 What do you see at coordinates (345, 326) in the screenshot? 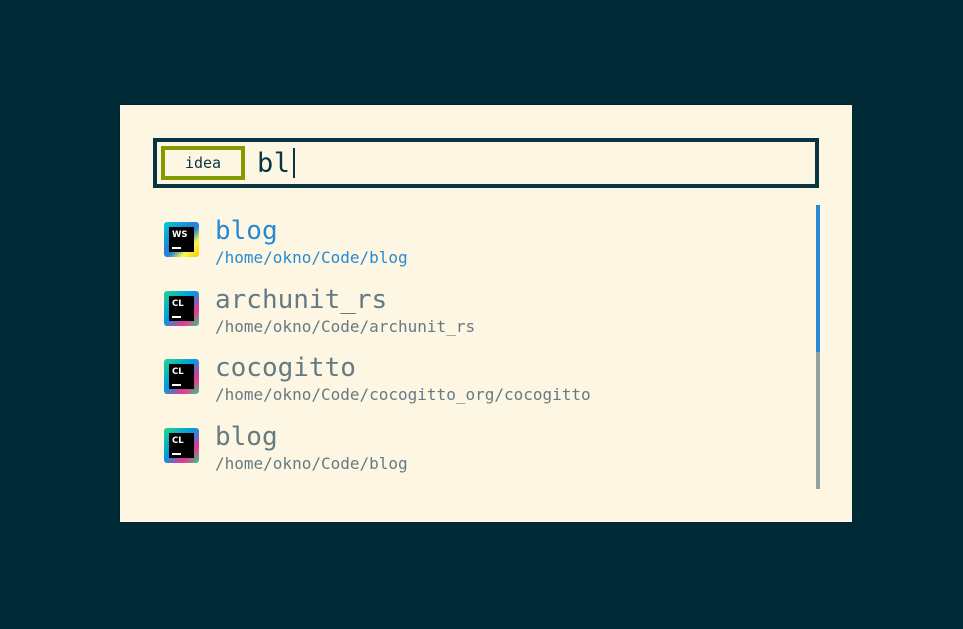
I see `result-path: /home/okno/Code/archunit_rs` at bounding box center [345, 326].